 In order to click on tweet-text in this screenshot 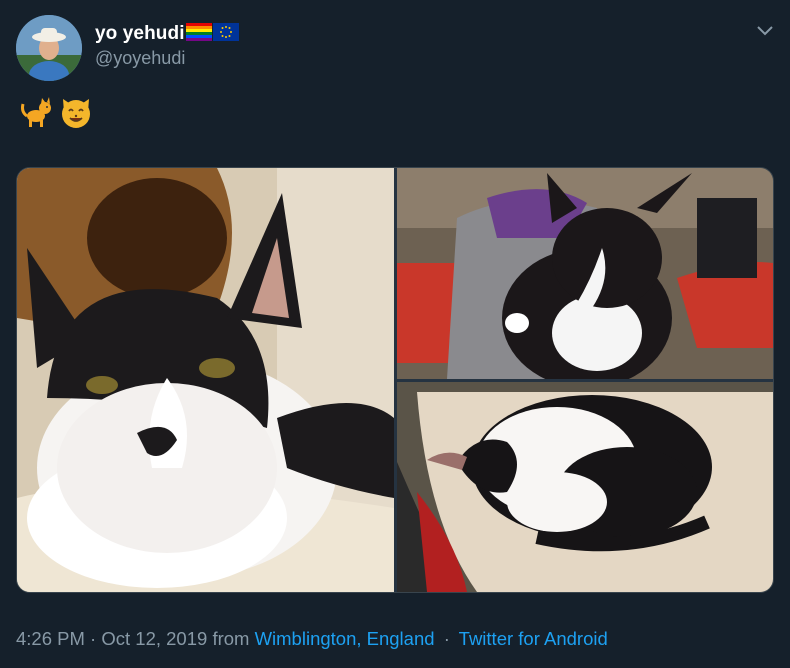, I will do `click(56, 112)`.